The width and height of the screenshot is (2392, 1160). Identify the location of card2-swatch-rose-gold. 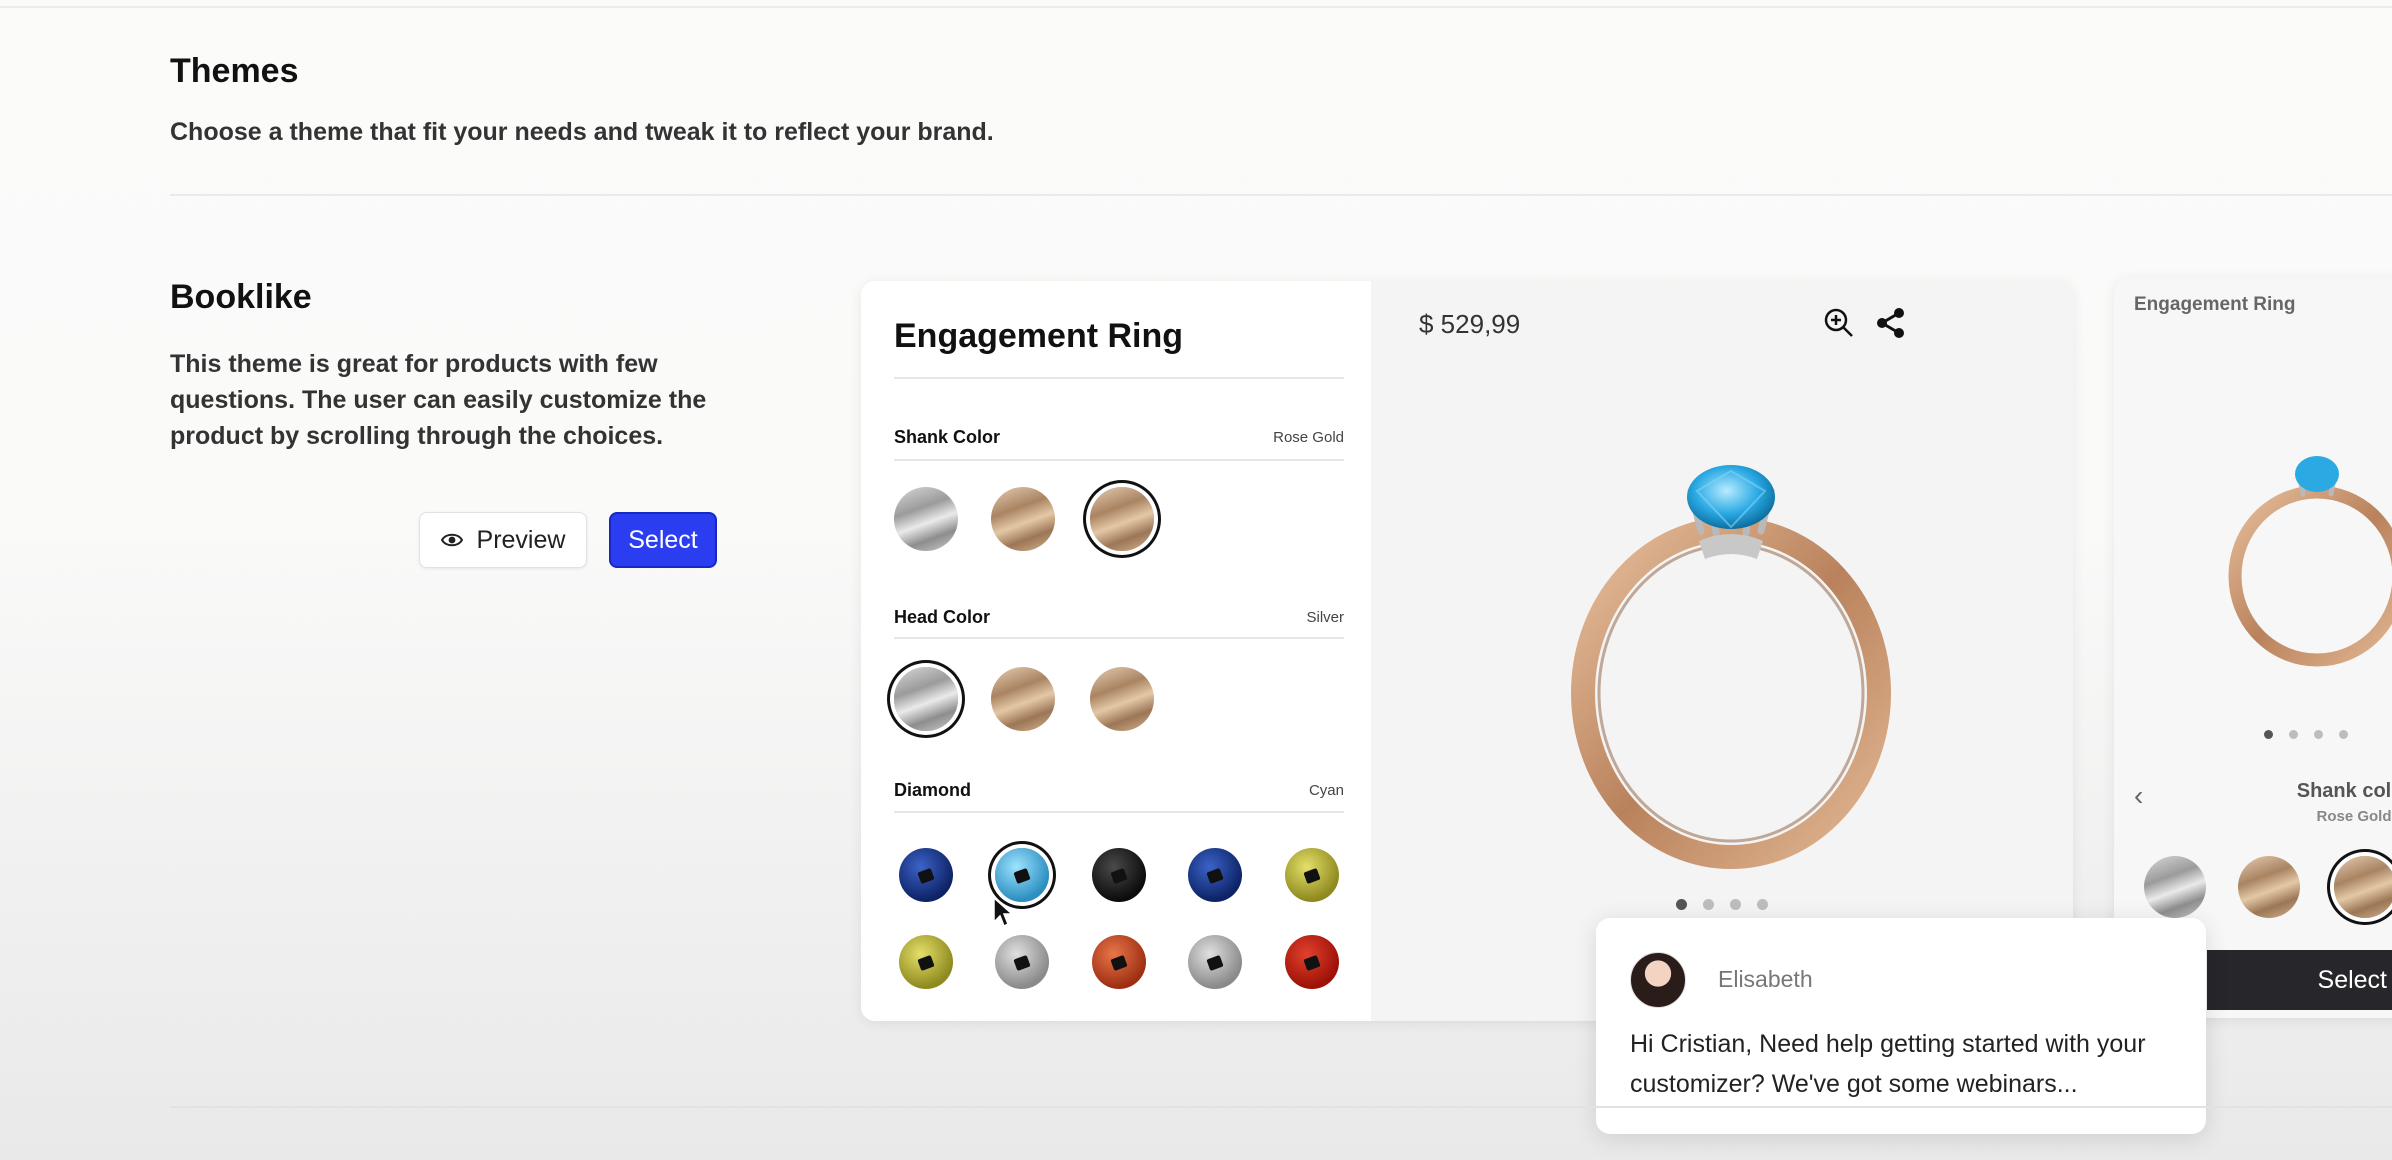
(2363, 887).